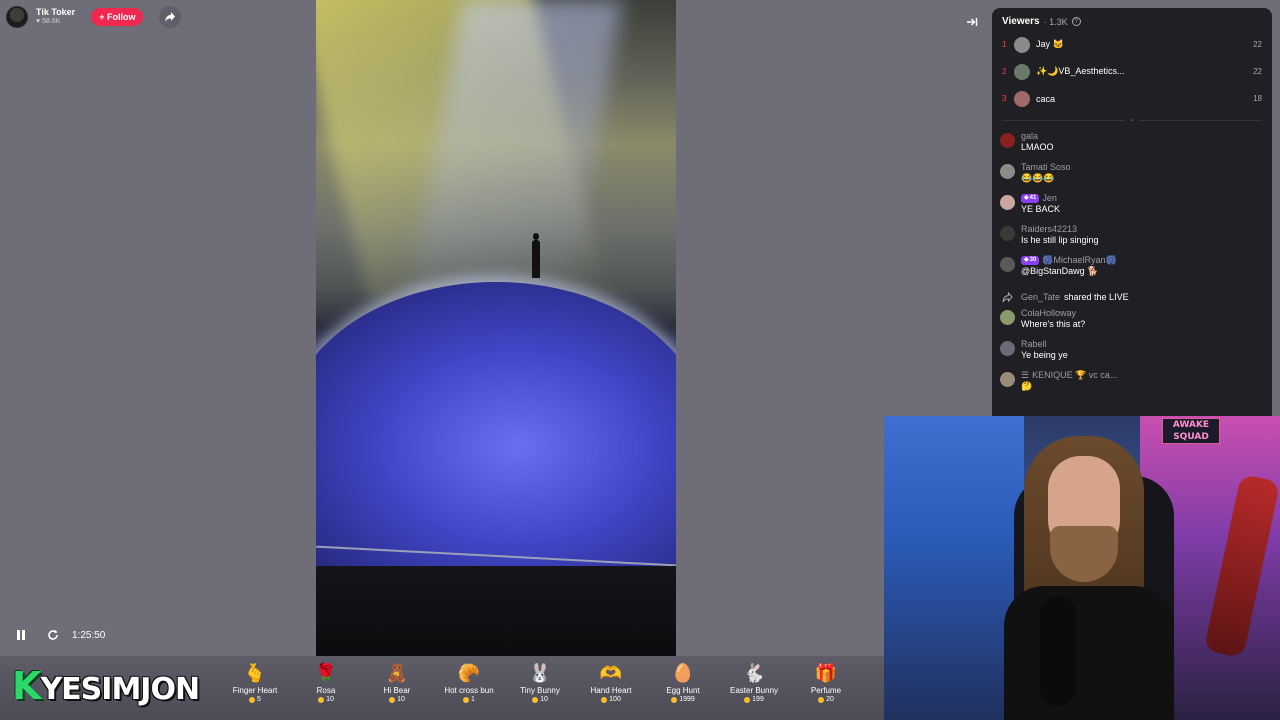  What do you see at coordinates (1021, 21) in the screenshot?
I see `panel-title: Viewers` at bounding box center [1021, 21].